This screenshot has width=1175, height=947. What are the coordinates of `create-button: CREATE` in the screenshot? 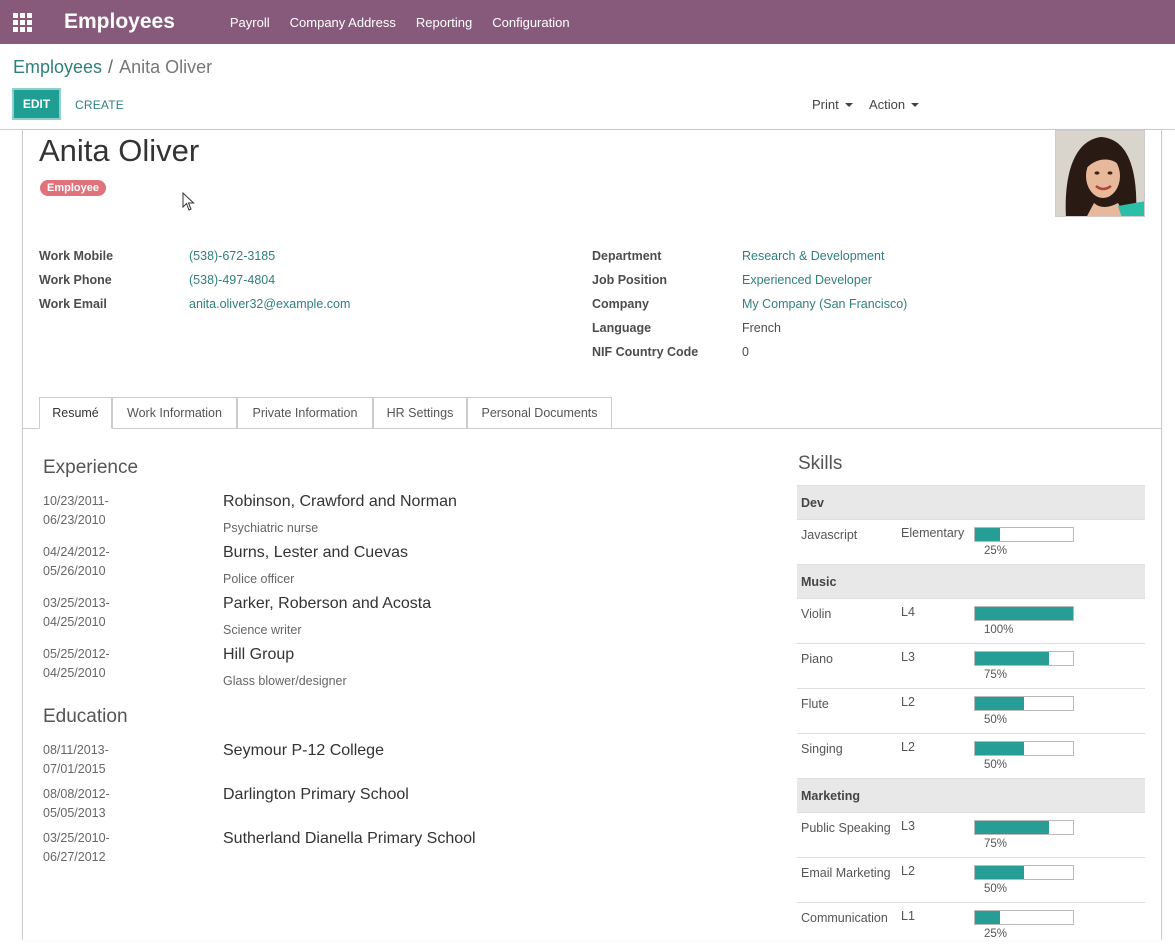 It's located at (99, 105).